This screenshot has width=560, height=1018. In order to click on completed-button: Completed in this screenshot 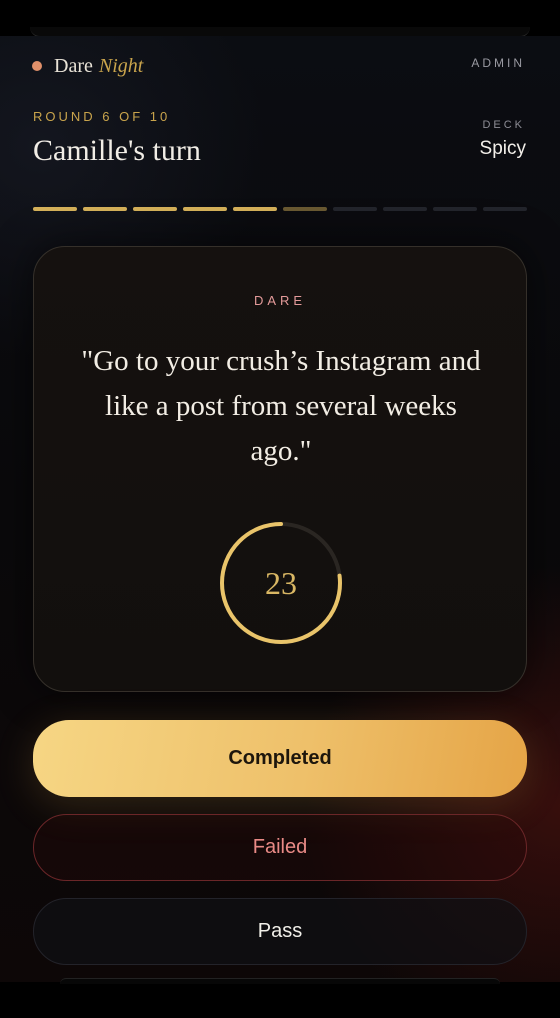, I will do `click(280, 758)`.